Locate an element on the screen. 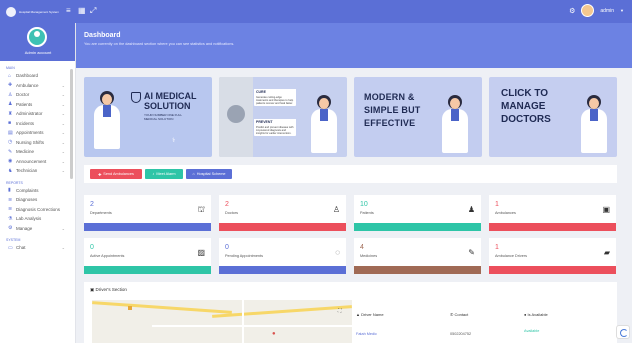 The image size is (632, 343). syringe-icon: ✎ is located at coordinates (471, 252).